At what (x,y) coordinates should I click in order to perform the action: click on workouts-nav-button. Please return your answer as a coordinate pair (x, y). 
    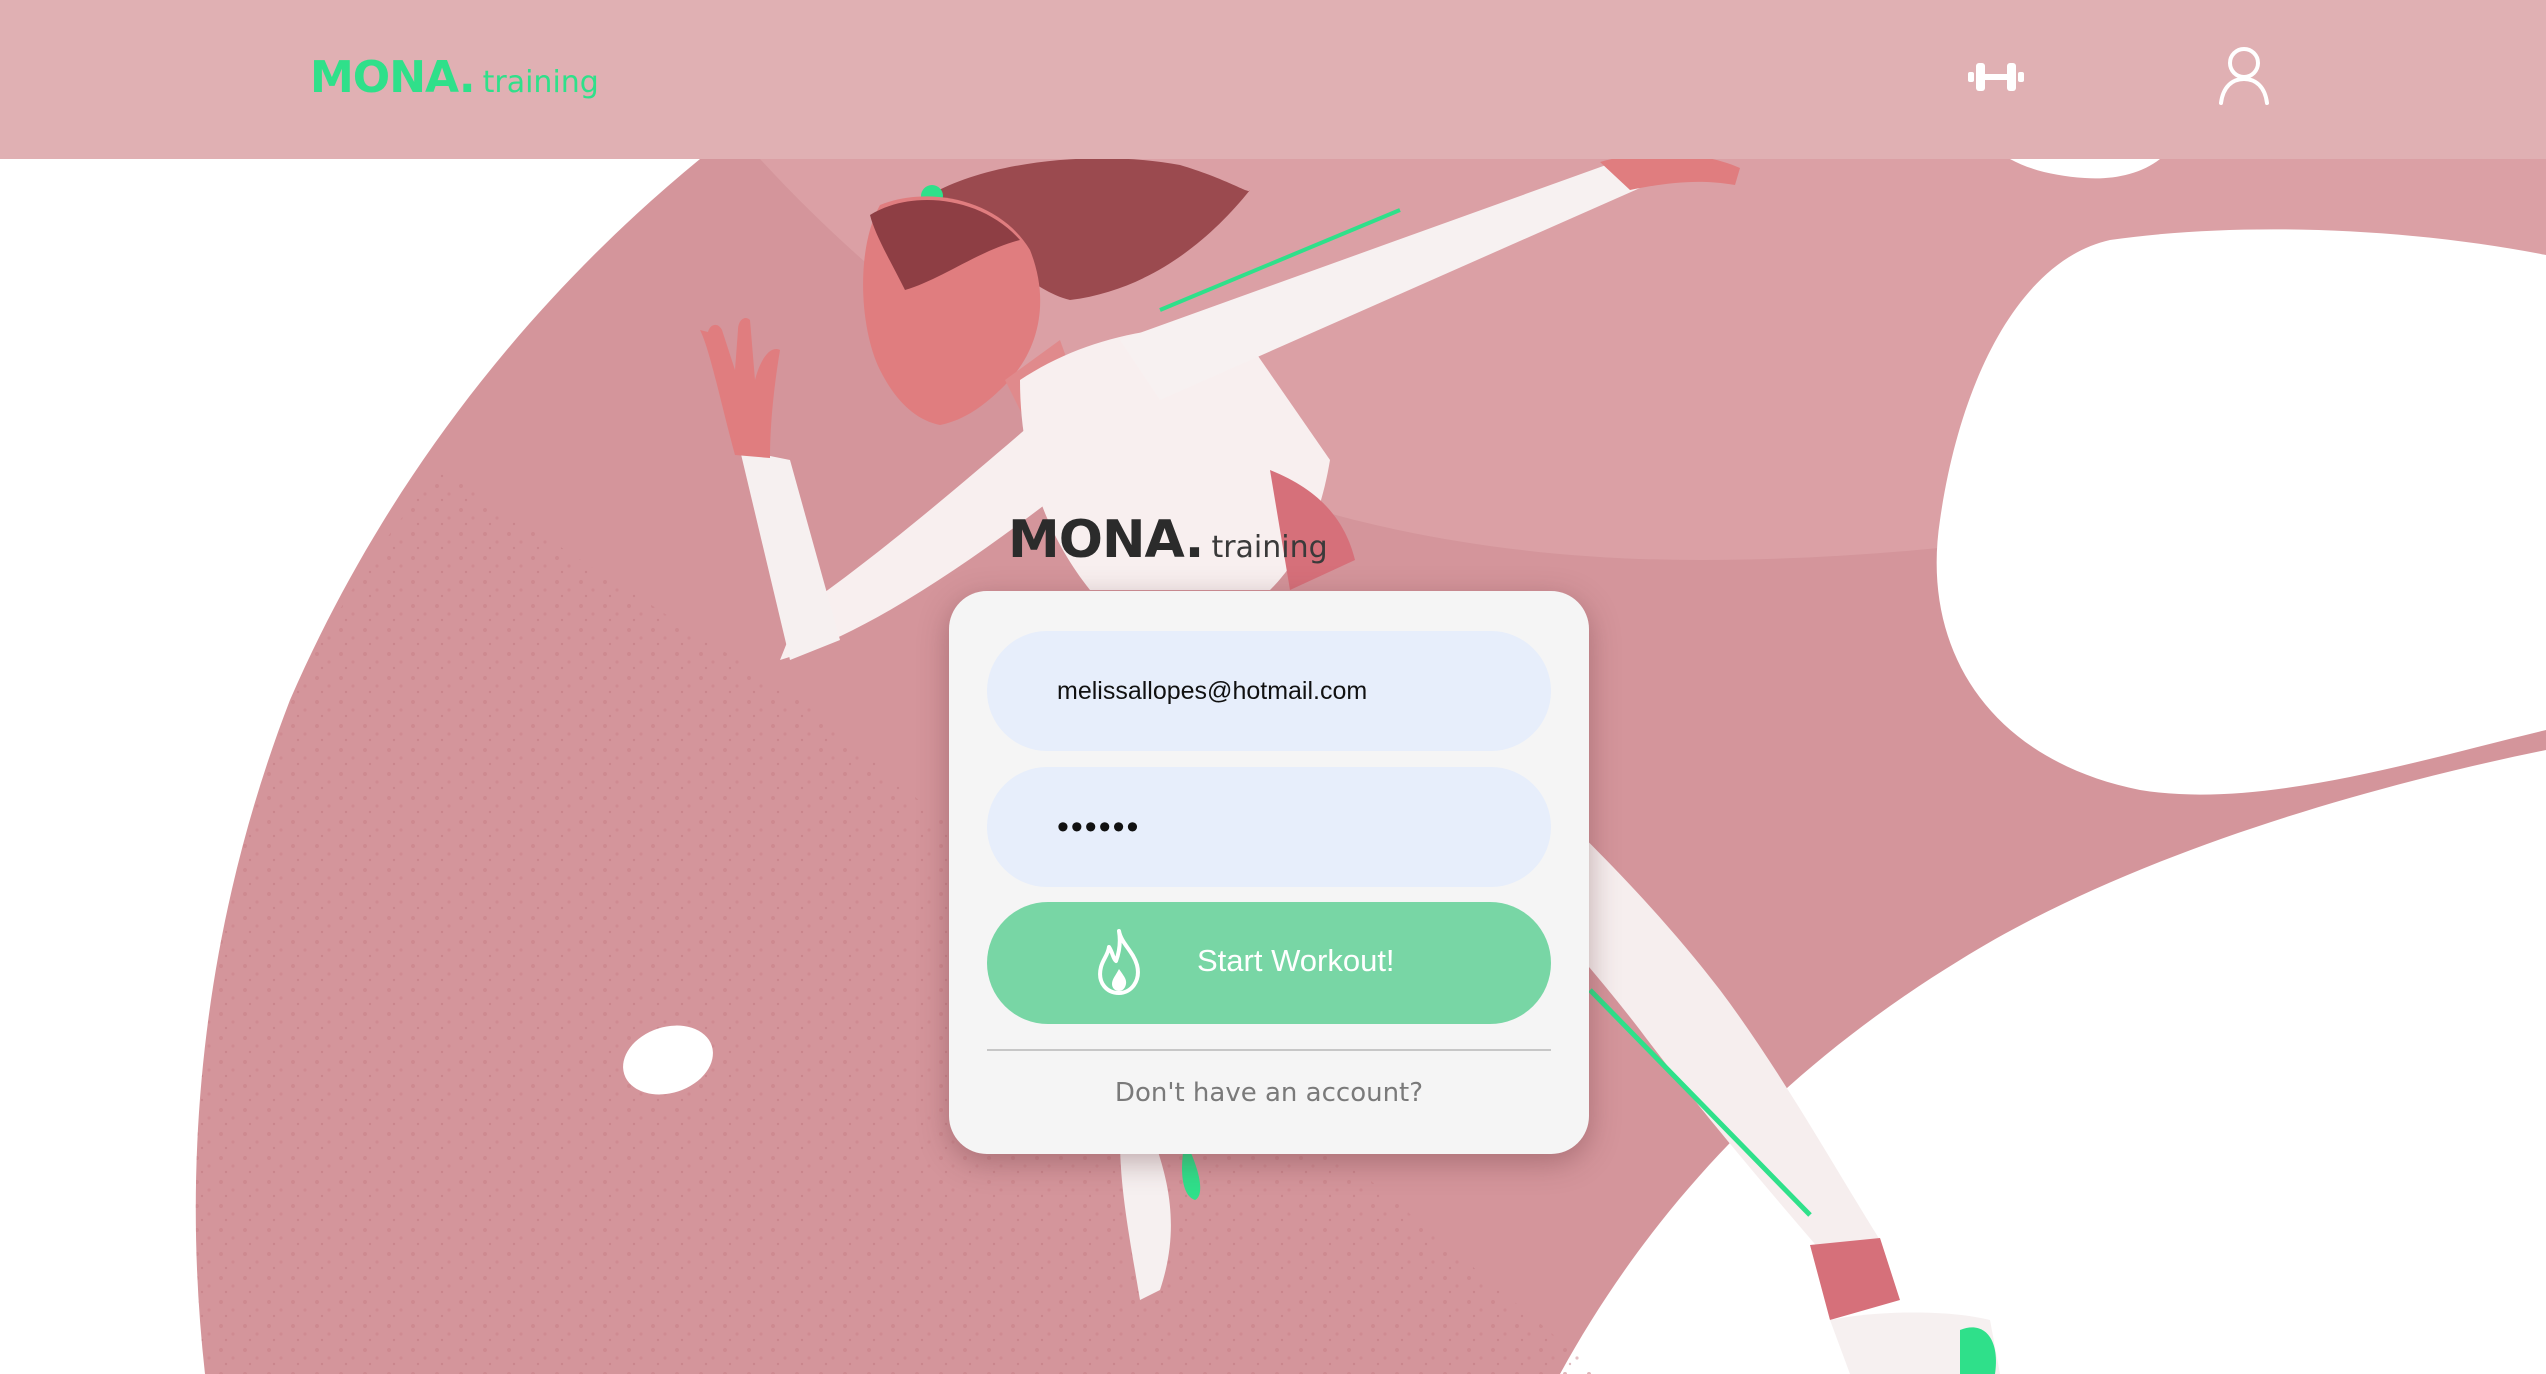
    Looking at the image, I should click on (1996, 77).